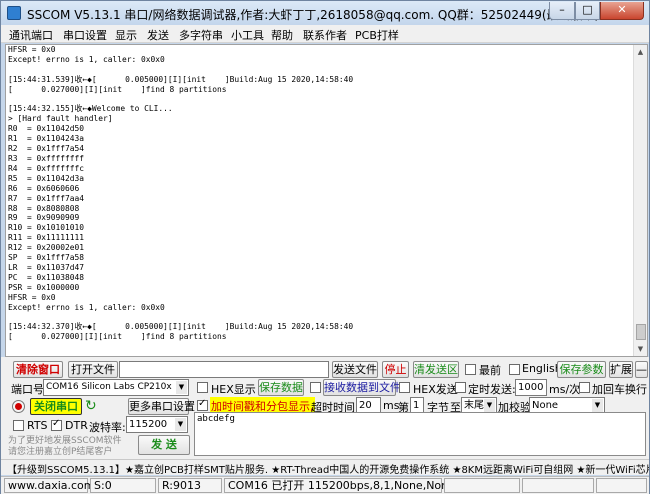 Image resolution: width=650 pixels, height=494 pixels. What do you see at coordinates (492, 389) in the screenshot?
I see `timed-send-label: 定时发送:` at bounding box center [492, 389].